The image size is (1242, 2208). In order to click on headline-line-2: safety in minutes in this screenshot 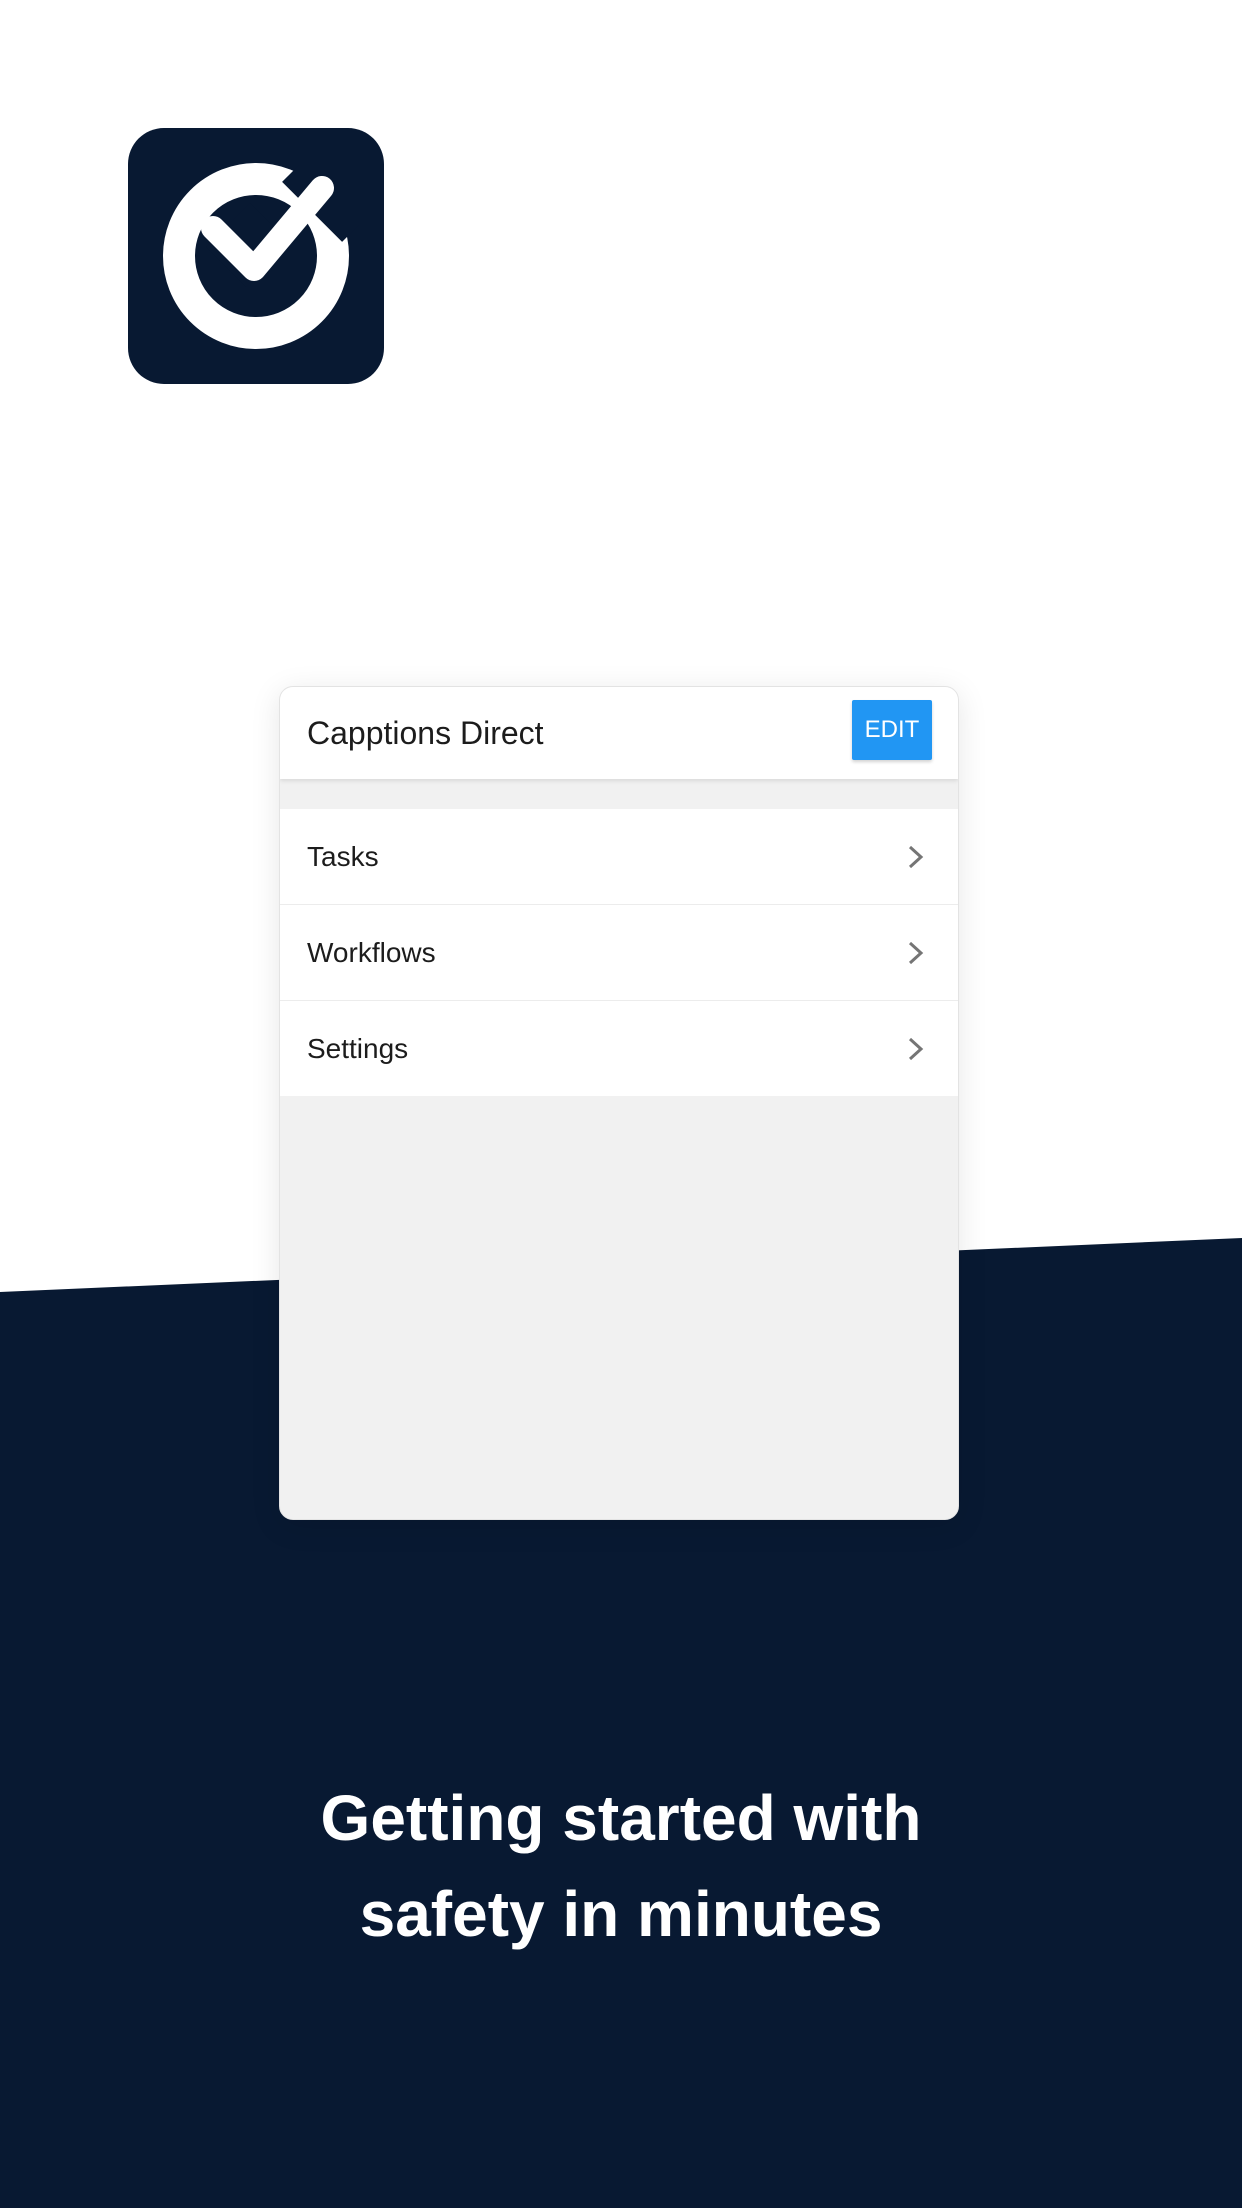, I will do `click(621, 1914)`.